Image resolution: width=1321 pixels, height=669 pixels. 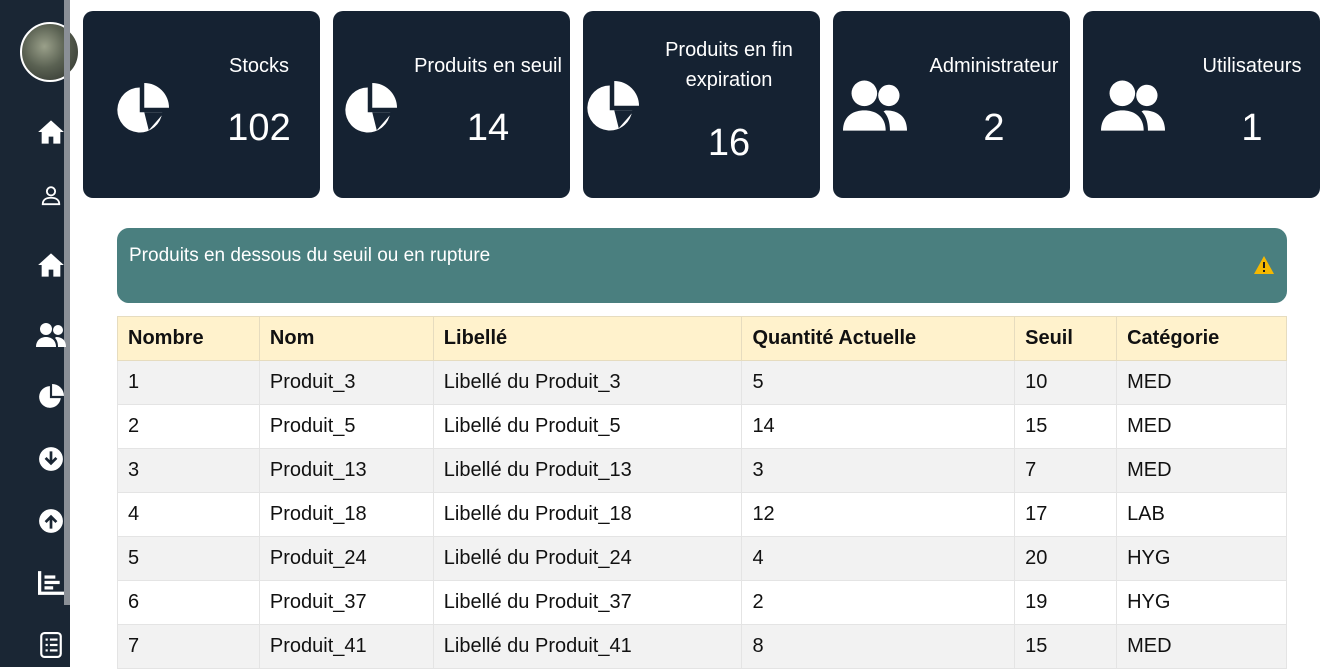 I want to click on column-header: Libellé, so click(x=587, y=338).